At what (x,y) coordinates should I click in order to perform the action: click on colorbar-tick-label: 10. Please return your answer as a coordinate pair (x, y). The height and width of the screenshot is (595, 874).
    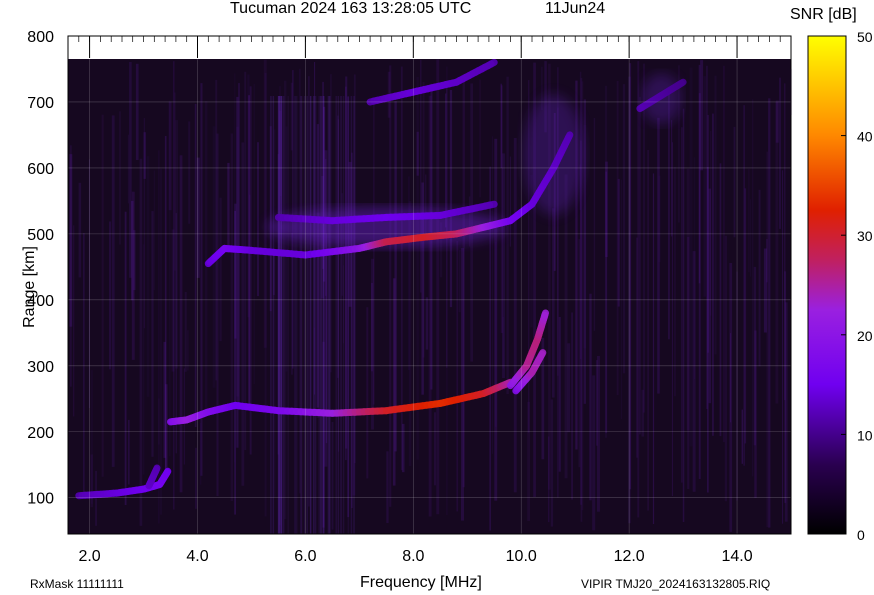
    Looking at the image, I should click on (865, 435).